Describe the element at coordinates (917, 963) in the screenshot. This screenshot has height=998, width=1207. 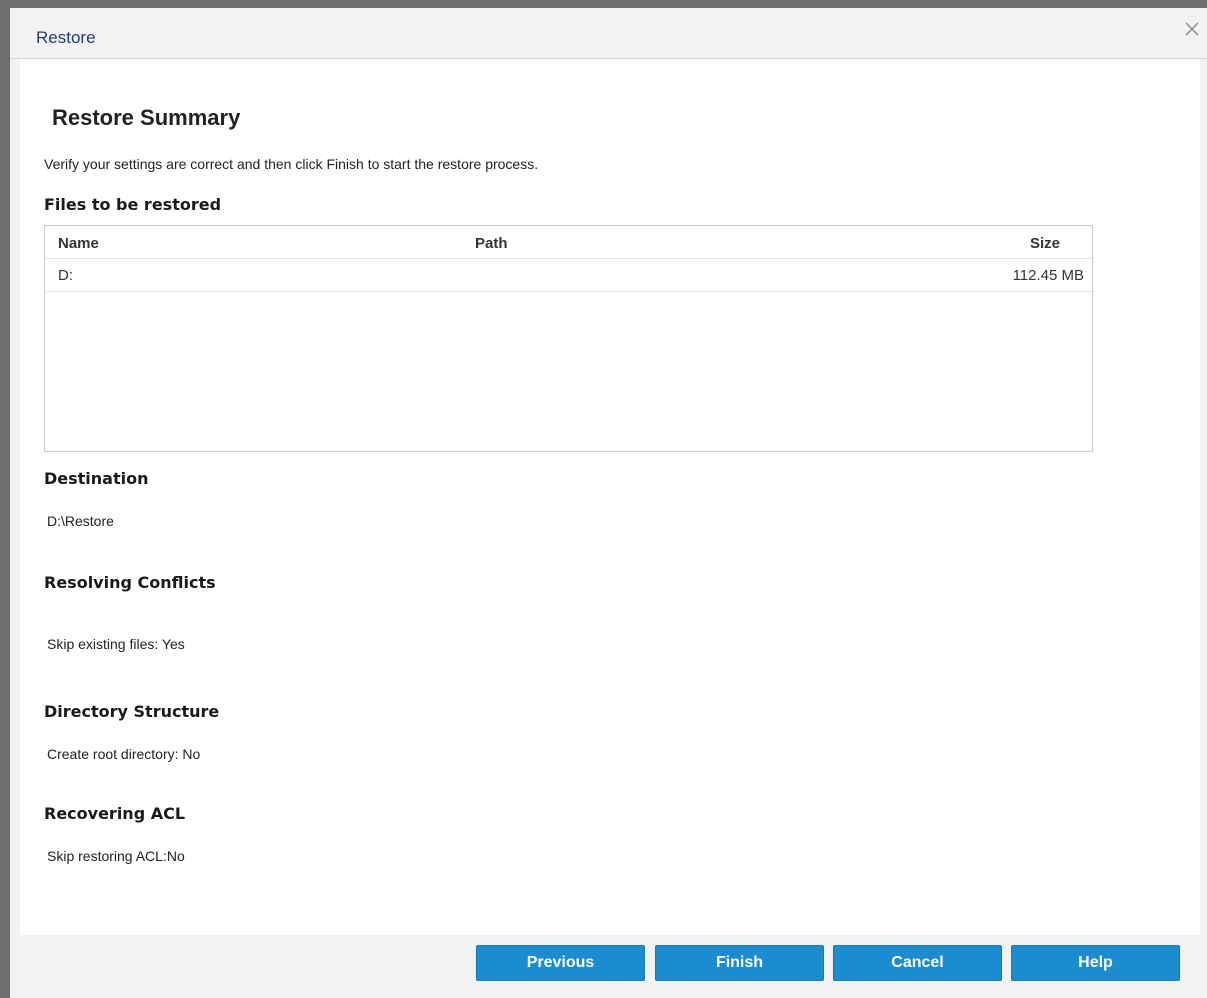
I see `cancel-button: Cancel` at that location.